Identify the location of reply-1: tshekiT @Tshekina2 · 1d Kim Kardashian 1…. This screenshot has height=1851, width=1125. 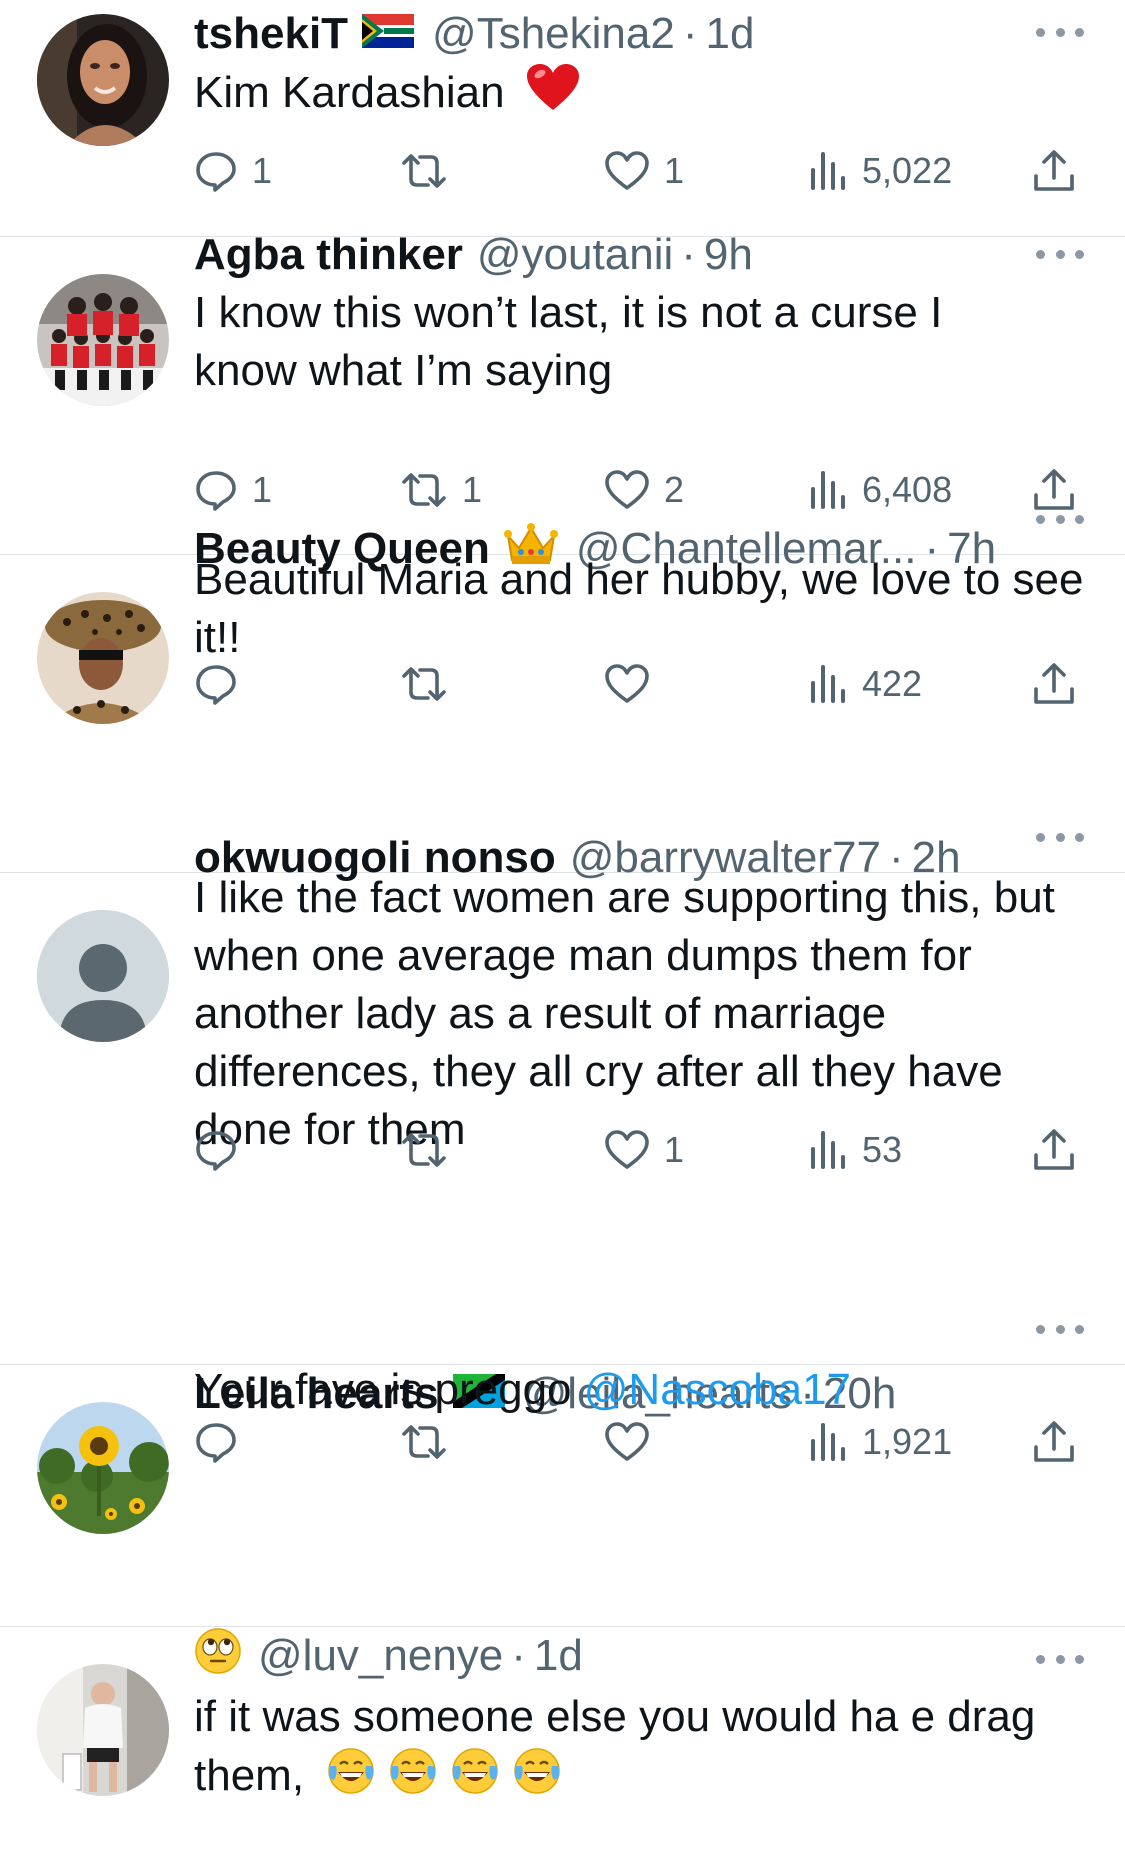
(562, 116).